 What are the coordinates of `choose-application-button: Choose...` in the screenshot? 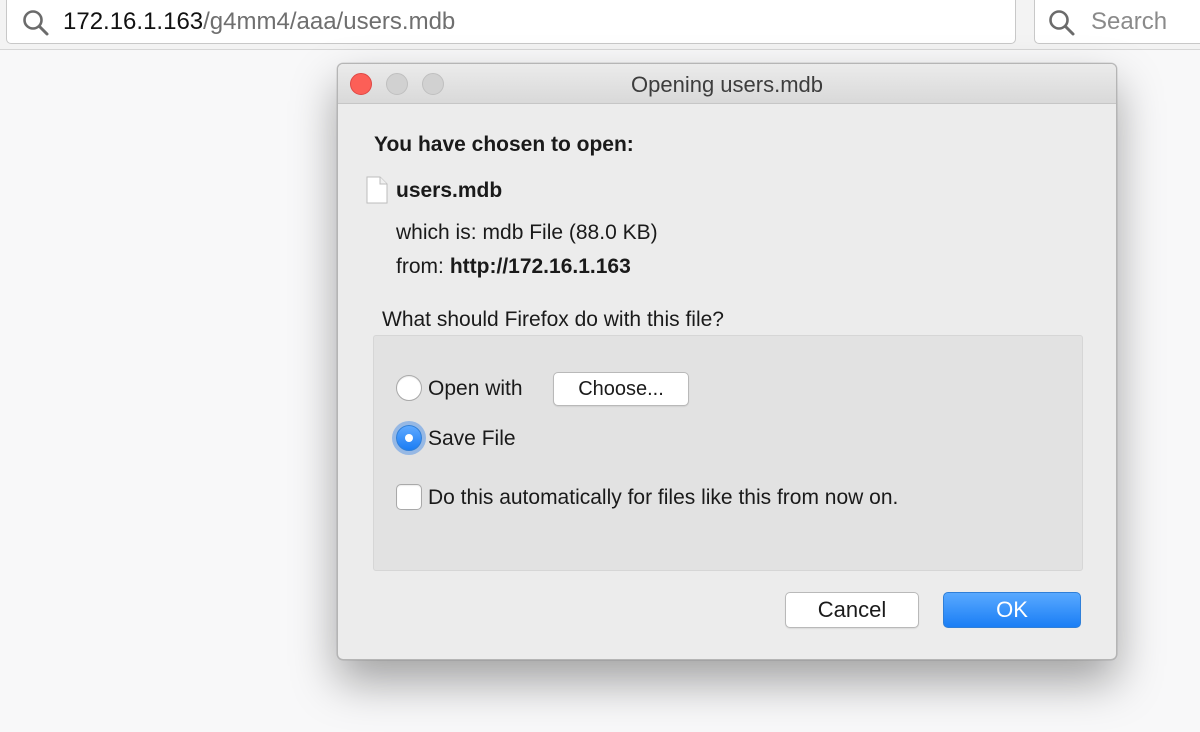 It's located at (621, 389).